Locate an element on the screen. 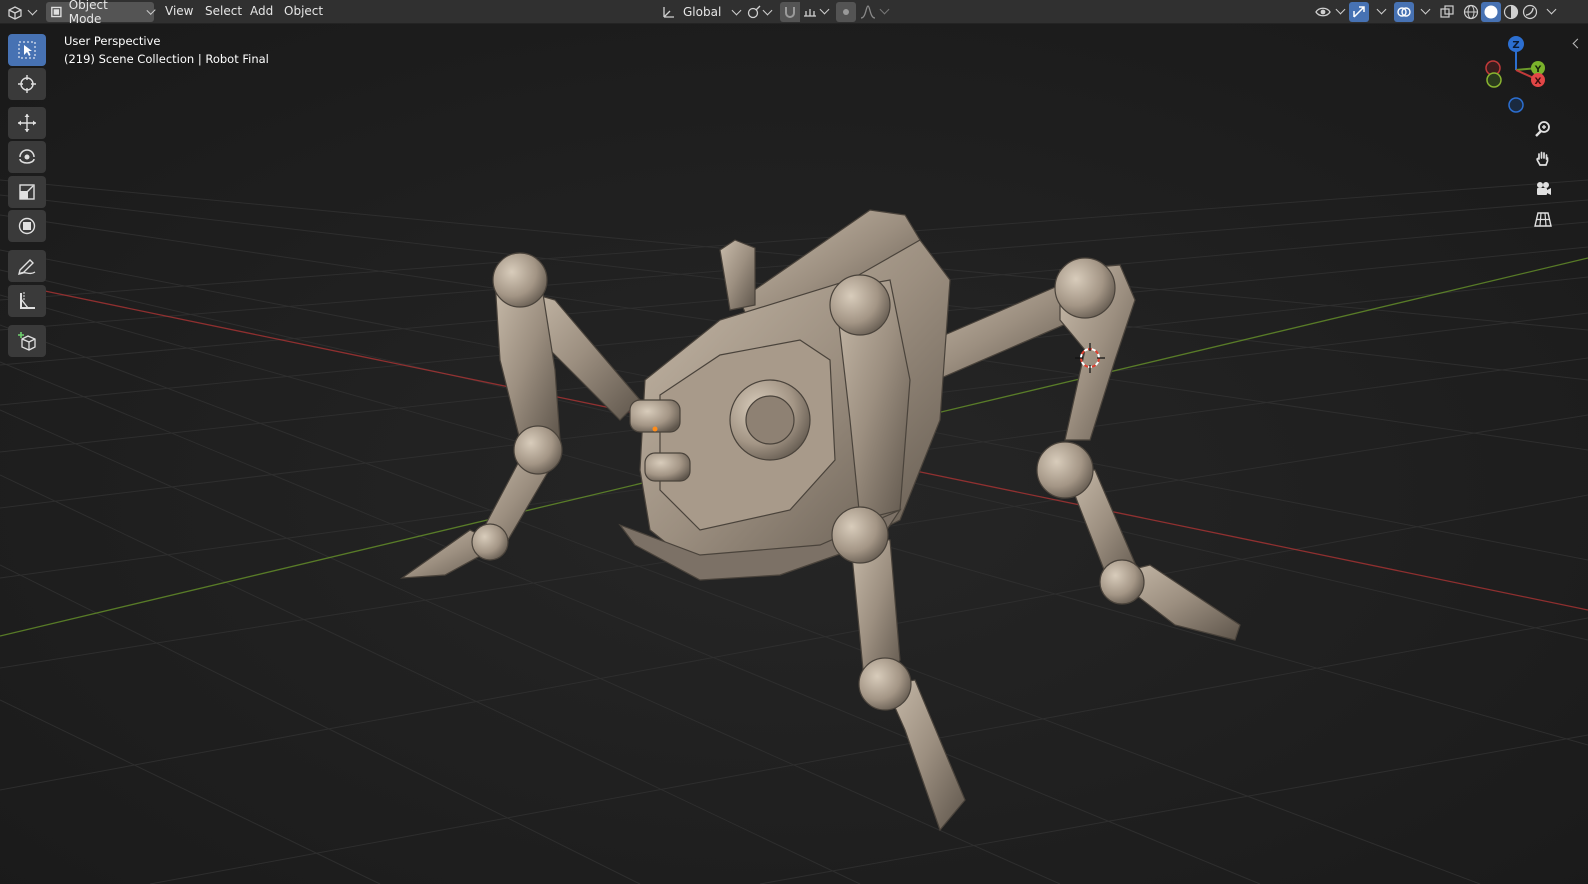 The image size is (1588, 884). menu-object: Object is located at coordinates (303, 11).